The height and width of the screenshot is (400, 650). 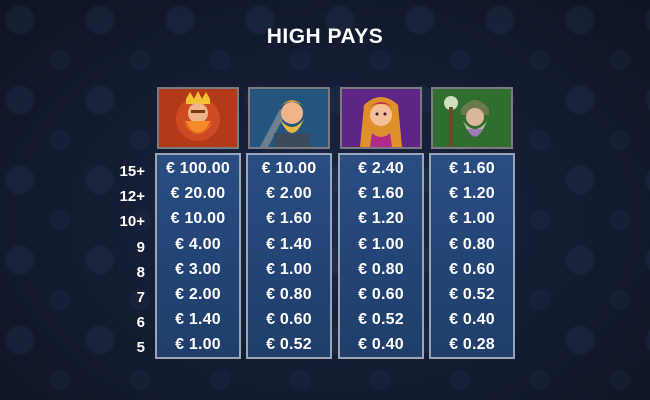 I want to click on payout-value: € 4.00, so click(x=198, y=244).